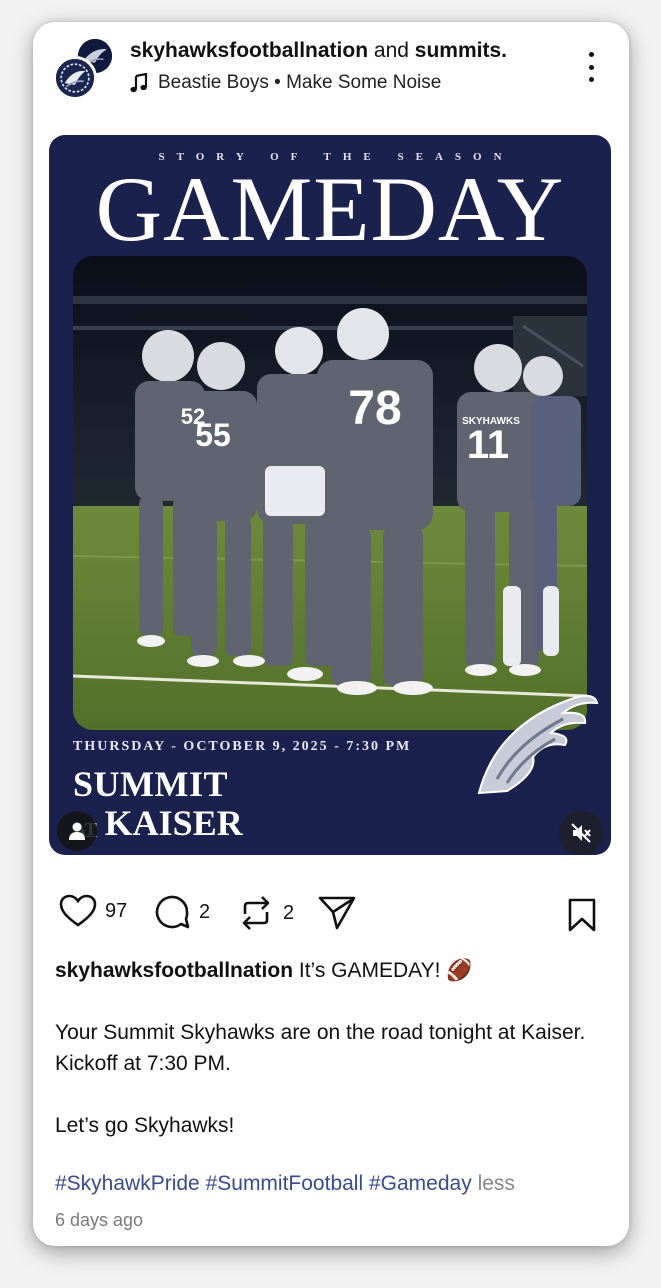  I want to click on team-away-line: ATKAISER, so click(158, 823).